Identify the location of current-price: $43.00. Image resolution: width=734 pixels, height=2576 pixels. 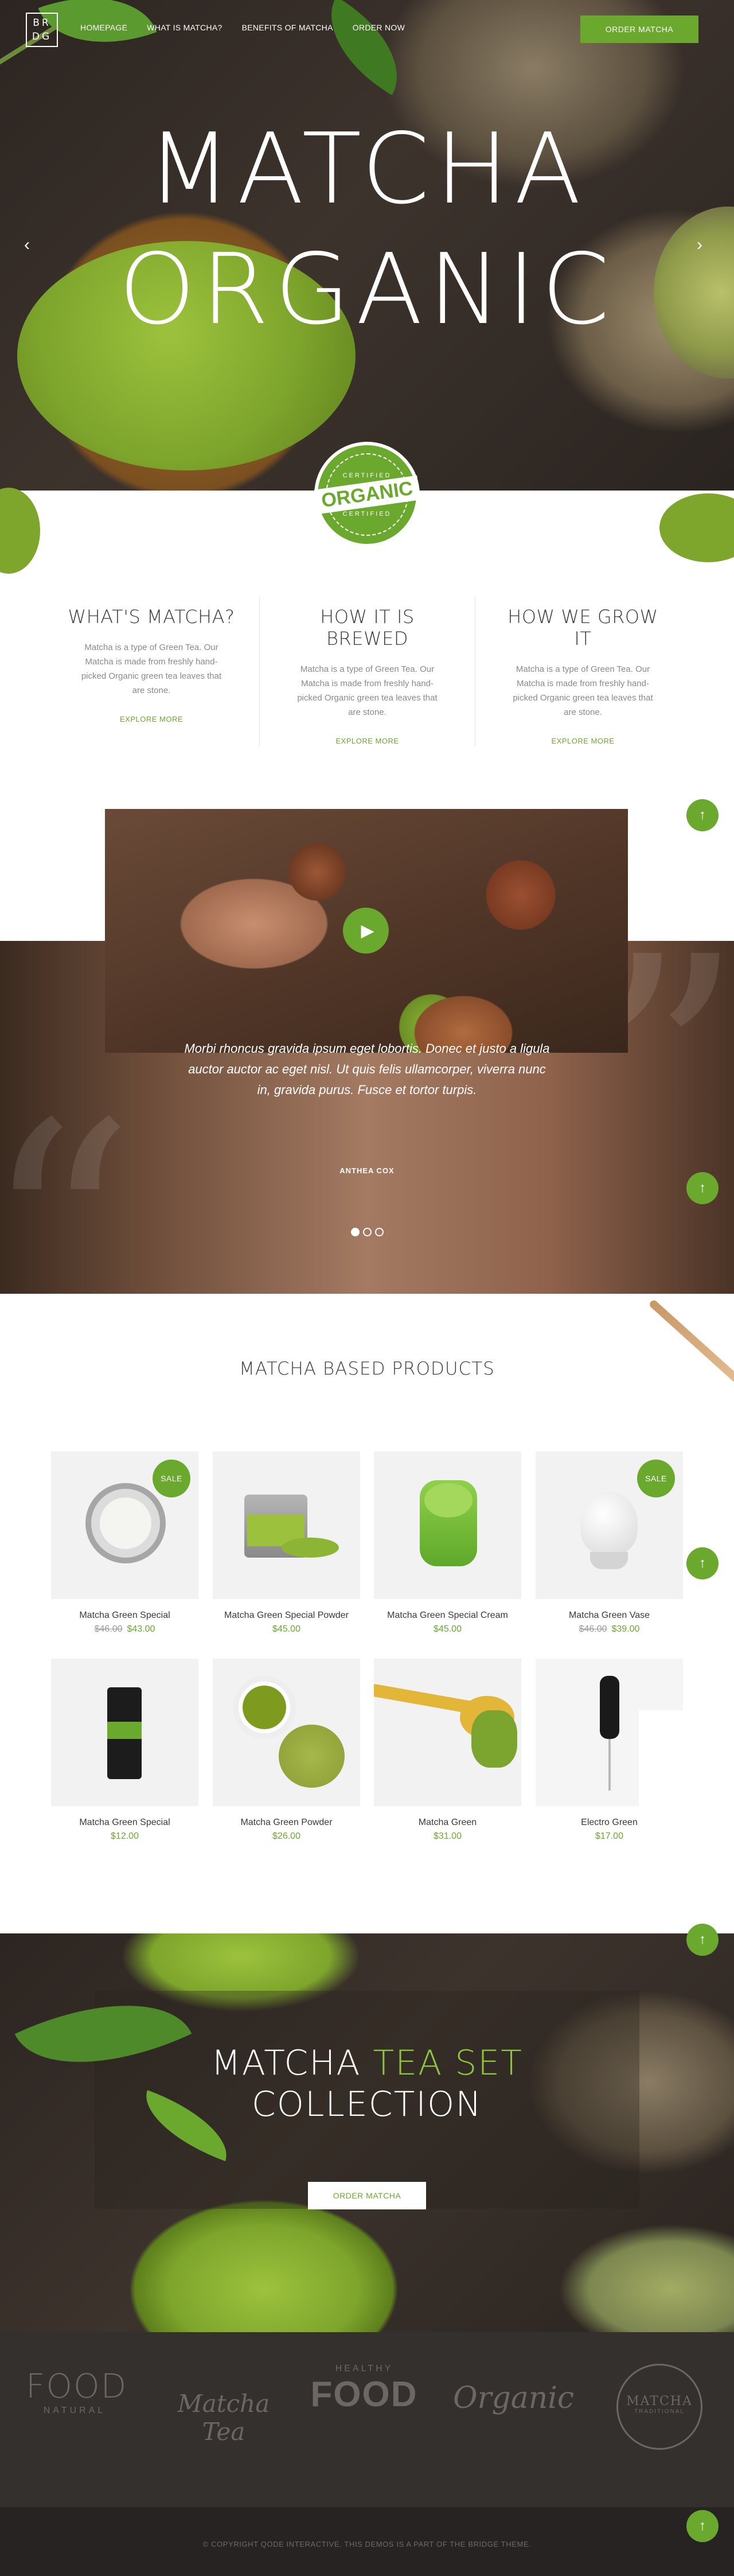
(141, 1629).